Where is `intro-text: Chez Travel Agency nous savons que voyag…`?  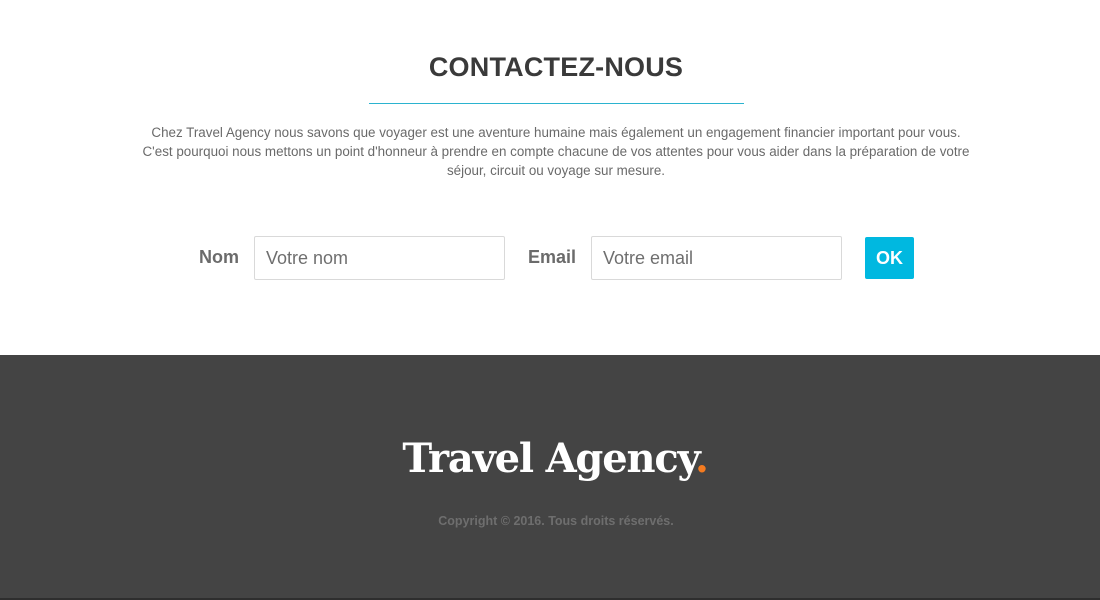
intro-text: Chez Travel Agency nous savons que voyag… is located at coordinates (556, 151).